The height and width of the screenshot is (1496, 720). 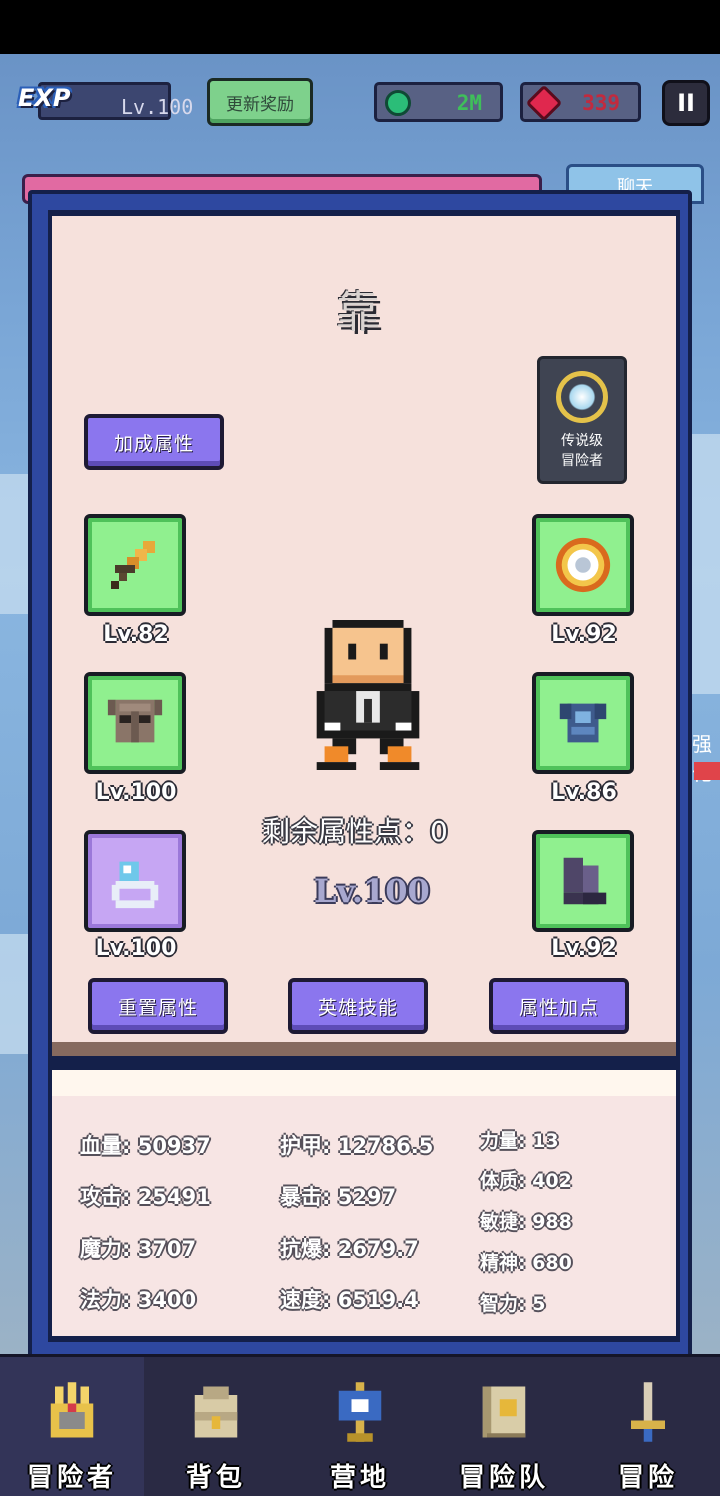 I want to click on ruby-counter: 339, so click(x=580, y=102).